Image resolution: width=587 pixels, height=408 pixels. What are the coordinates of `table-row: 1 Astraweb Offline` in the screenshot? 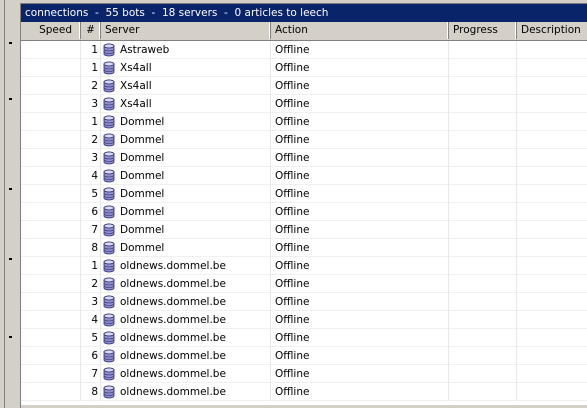 It's located at (304, 50).